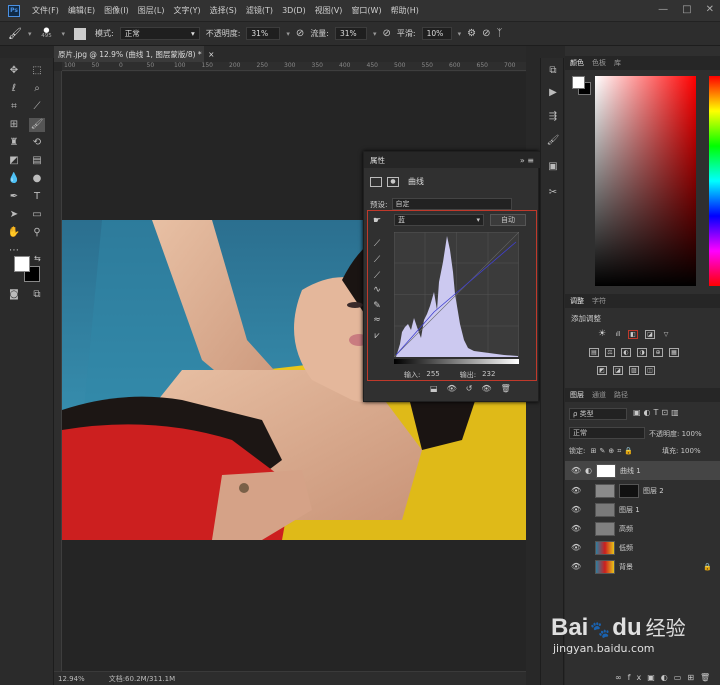  Describe the element at coordinates (710, 9) in the screenshot. I see `close-button: ✕` at that location.